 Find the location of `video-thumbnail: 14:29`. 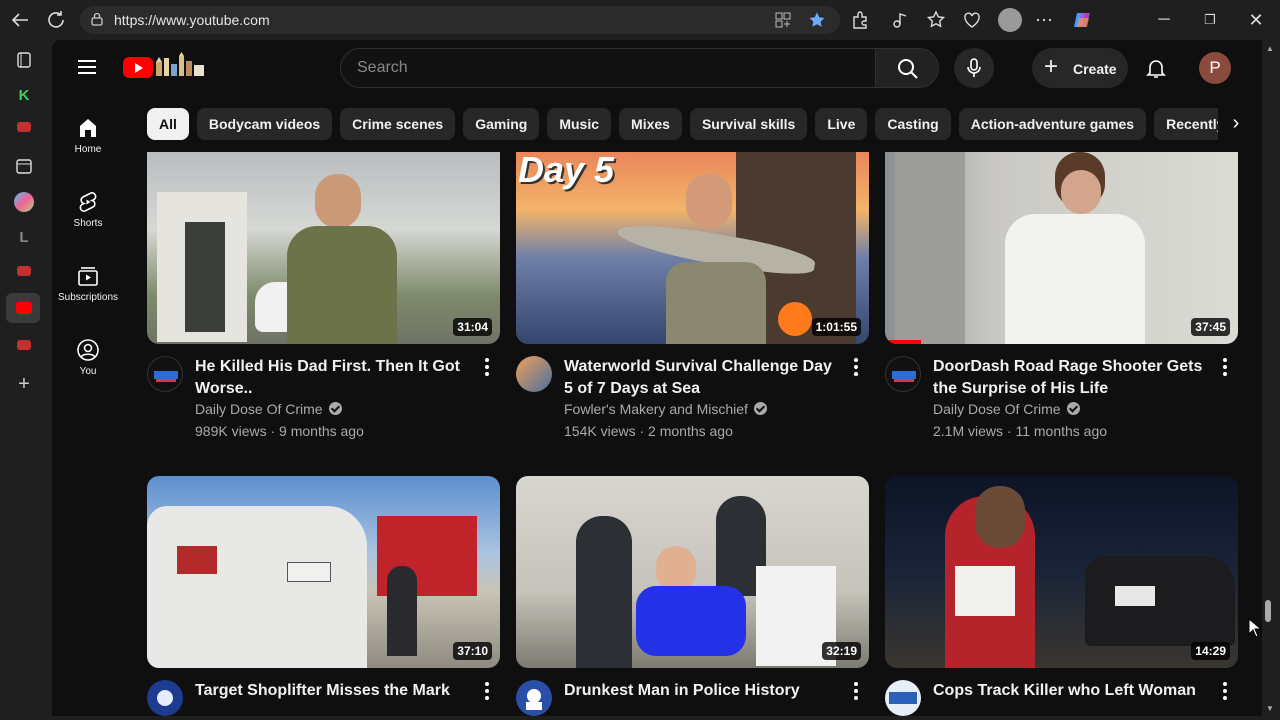

video-thumbnail: 14:29 is located at coordinates (1061, 572).